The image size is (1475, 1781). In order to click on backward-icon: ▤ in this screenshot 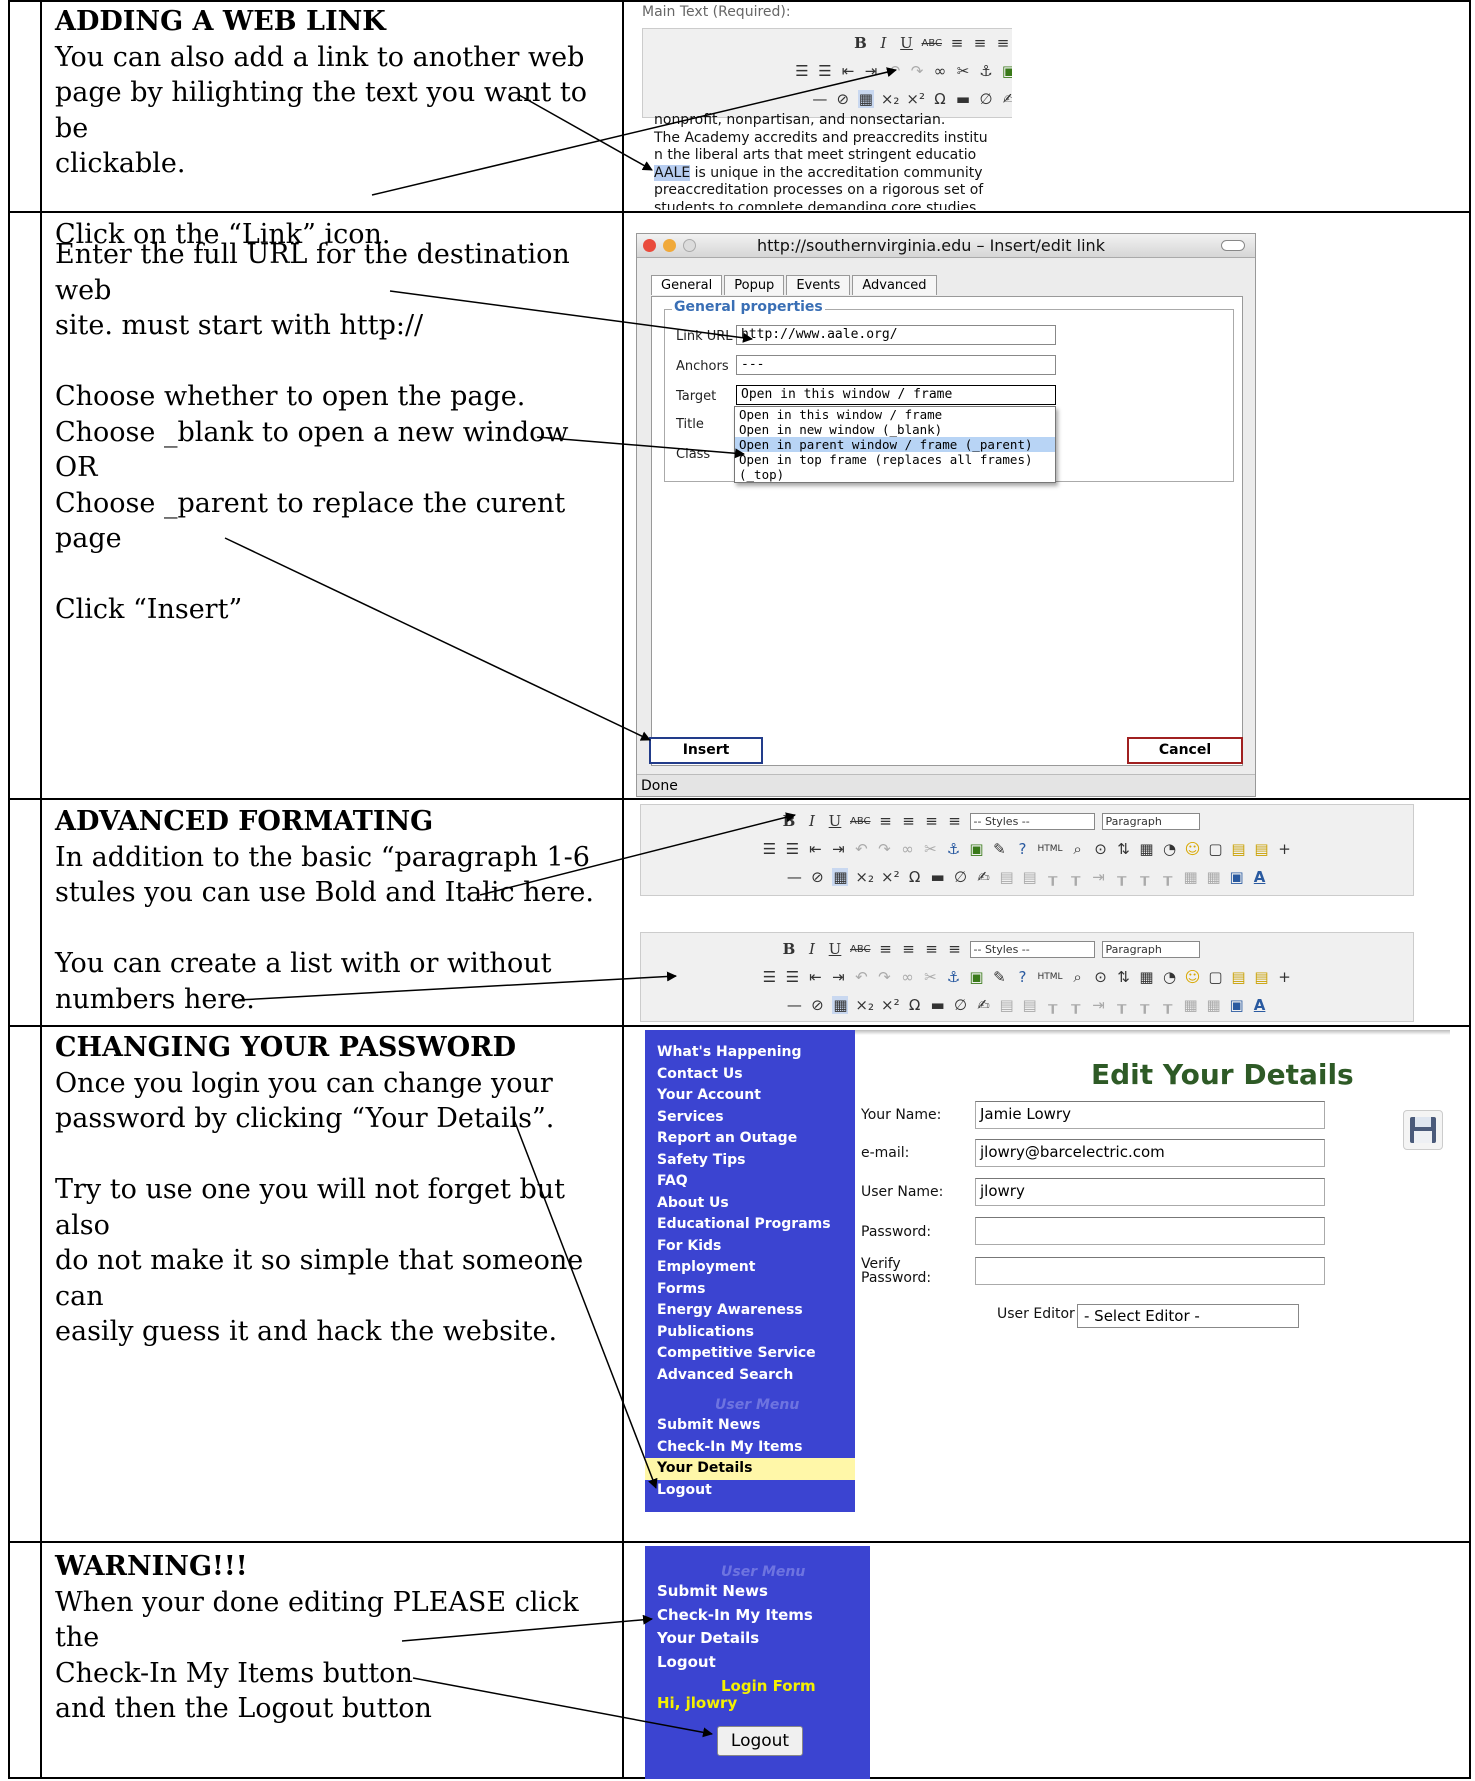, I will do `click(1262, 849)`.